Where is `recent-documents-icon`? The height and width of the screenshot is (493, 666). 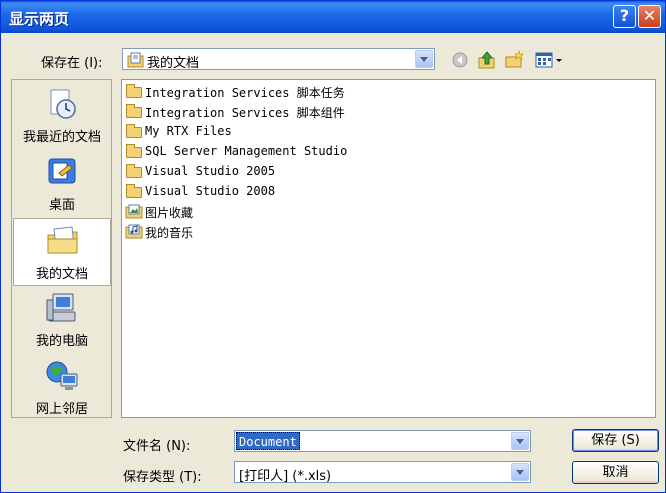 recent-documents-icon is located at coordinates (63, 104).